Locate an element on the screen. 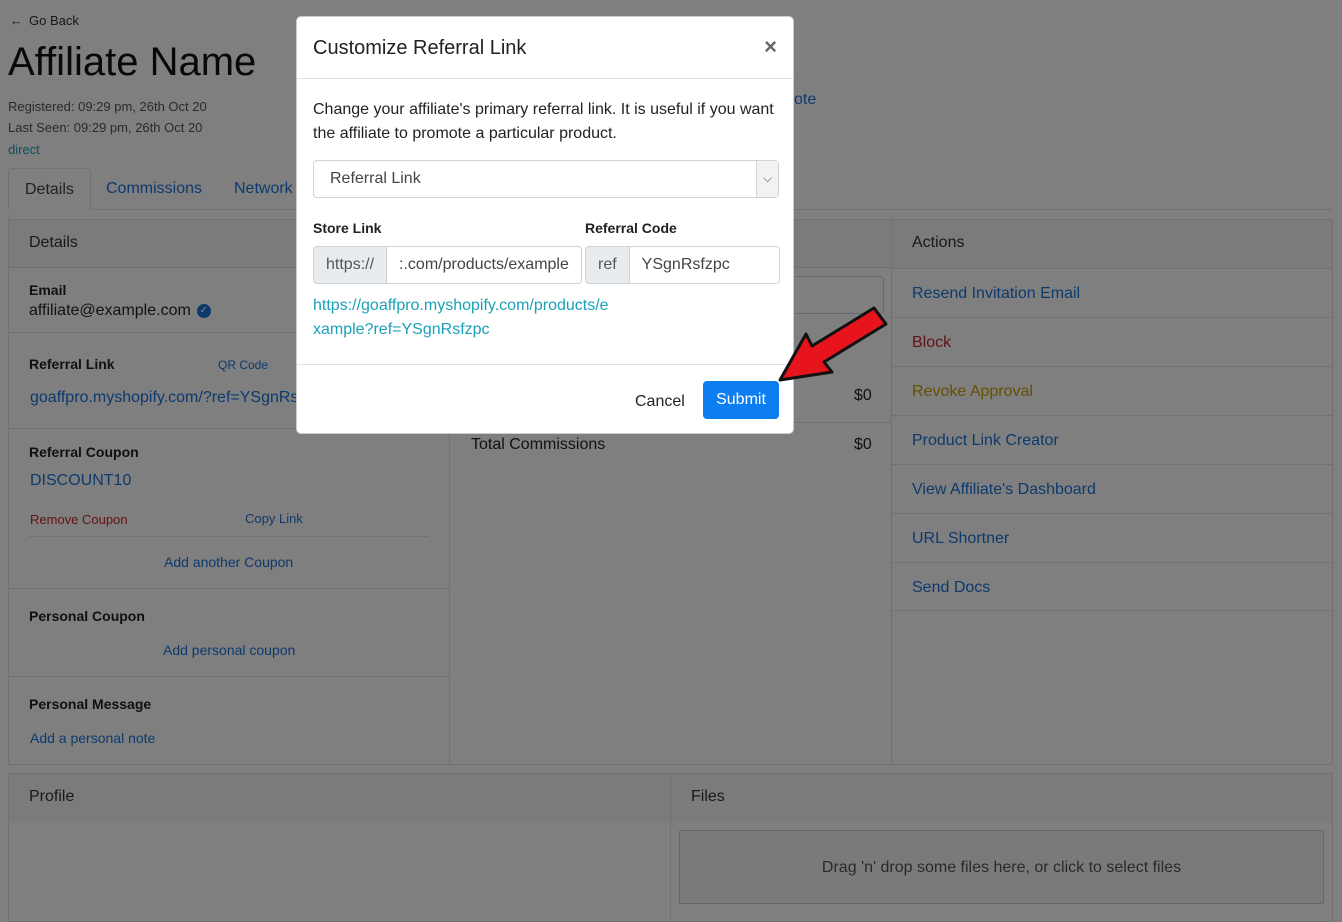  referral-code-group: ref YSgnRsfzpc is located at coordinates (682, 265).